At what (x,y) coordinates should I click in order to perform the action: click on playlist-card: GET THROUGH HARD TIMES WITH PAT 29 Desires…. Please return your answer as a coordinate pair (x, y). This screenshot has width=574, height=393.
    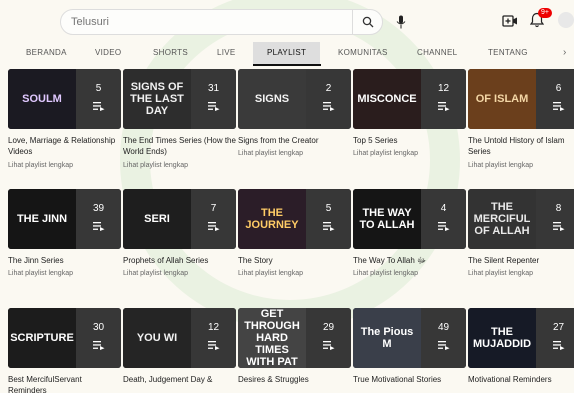
    Looking at the image, I should click on (294, 350).